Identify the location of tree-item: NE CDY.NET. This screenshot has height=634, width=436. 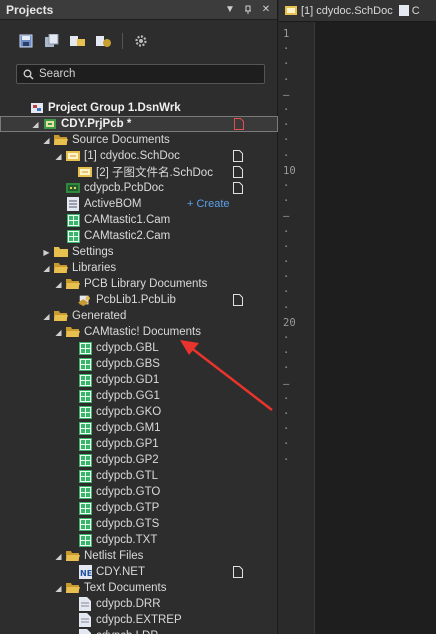
(139, 572).